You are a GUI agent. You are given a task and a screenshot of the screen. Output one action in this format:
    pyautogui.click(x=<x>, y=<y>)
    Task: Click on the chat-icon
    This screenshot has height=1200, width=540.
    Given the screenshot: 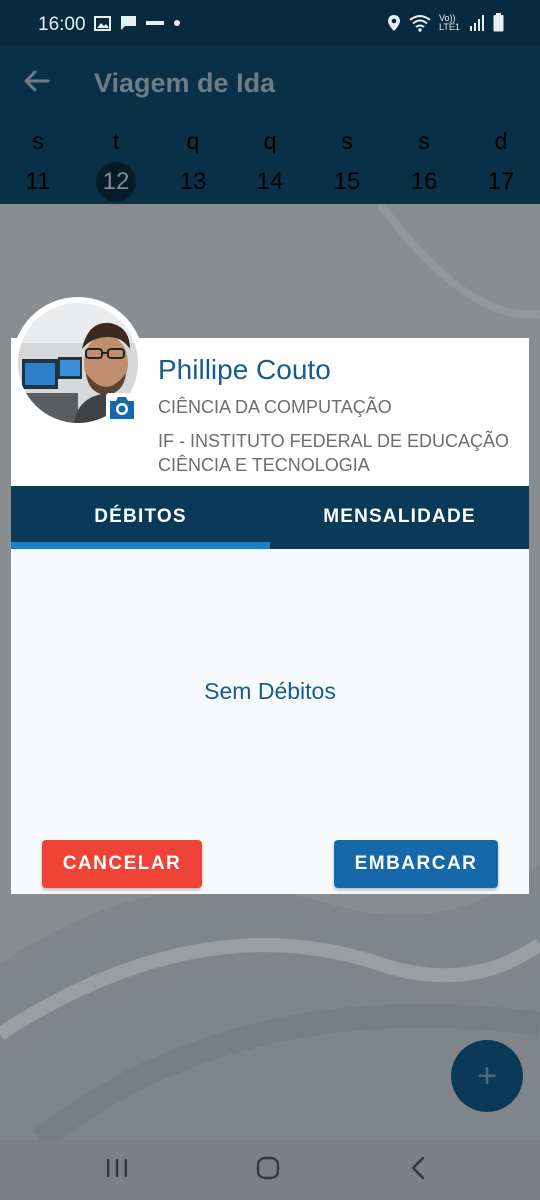 What is the action you would take?
    pyautogui.click(x=128, y=23)
    